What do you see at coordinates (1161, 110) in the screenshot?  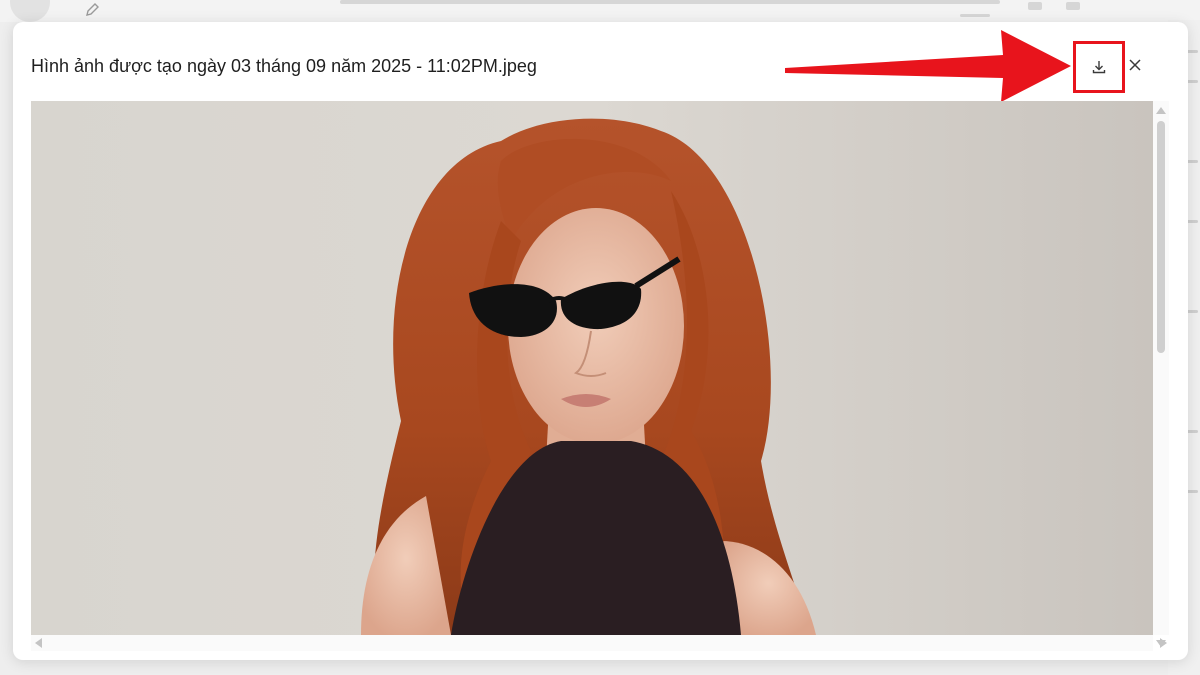 I see `scroll-up-arrow-icon` at bounding box center [1161, 110].